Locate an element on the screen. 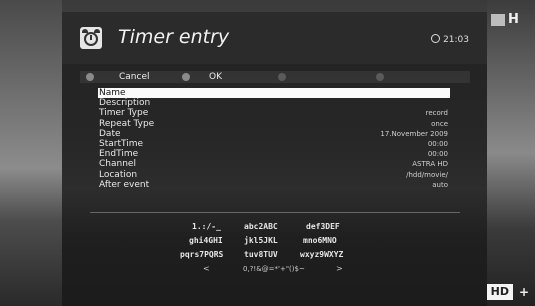 This screenshot has width=535, height=306. channel-logo: H is located at coordinates (511, 22).